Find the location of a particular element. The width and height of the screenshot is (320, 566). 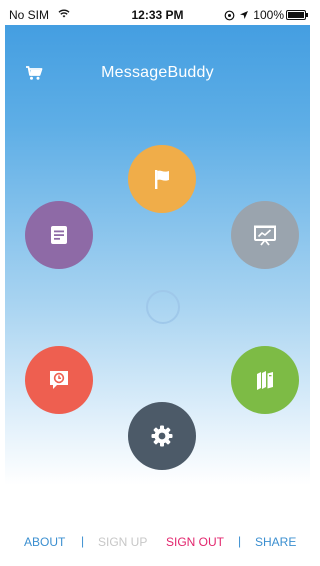

center-ring is located at coordinates (163, 307).